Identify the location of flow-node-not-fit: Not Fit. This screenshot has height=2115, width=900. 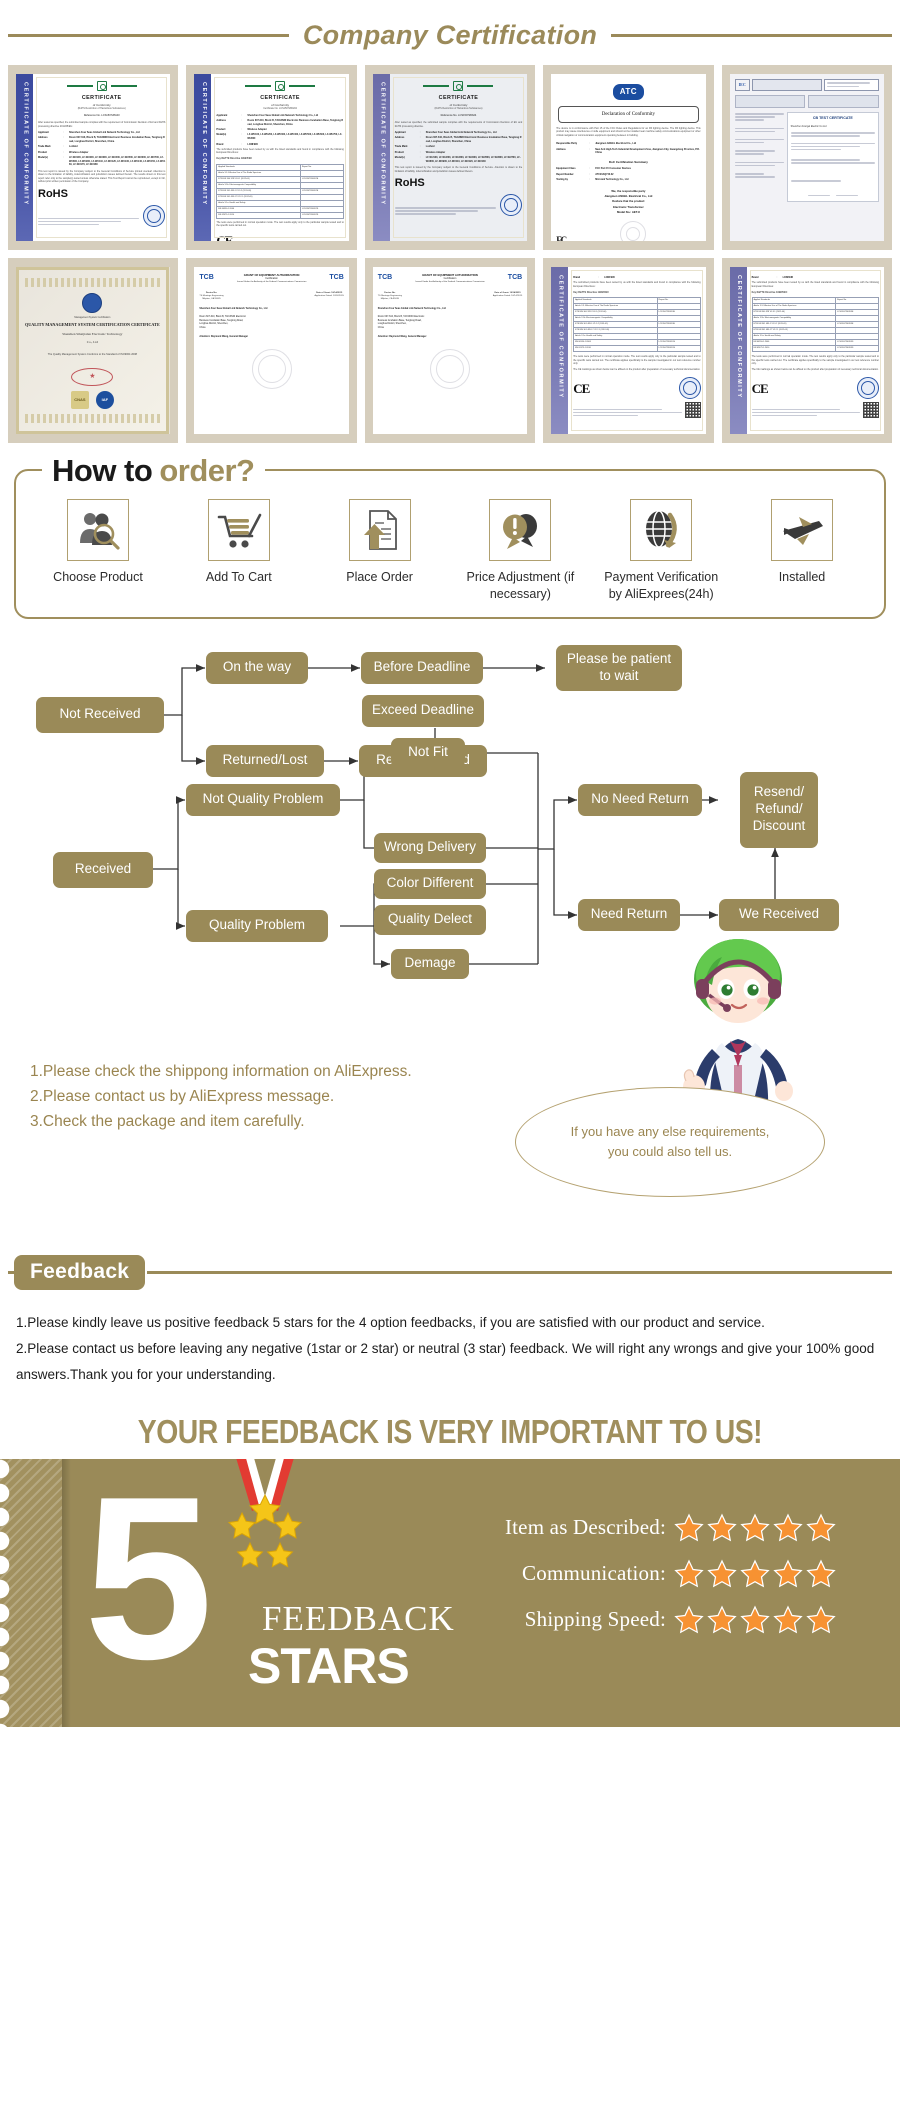
(428, 752).